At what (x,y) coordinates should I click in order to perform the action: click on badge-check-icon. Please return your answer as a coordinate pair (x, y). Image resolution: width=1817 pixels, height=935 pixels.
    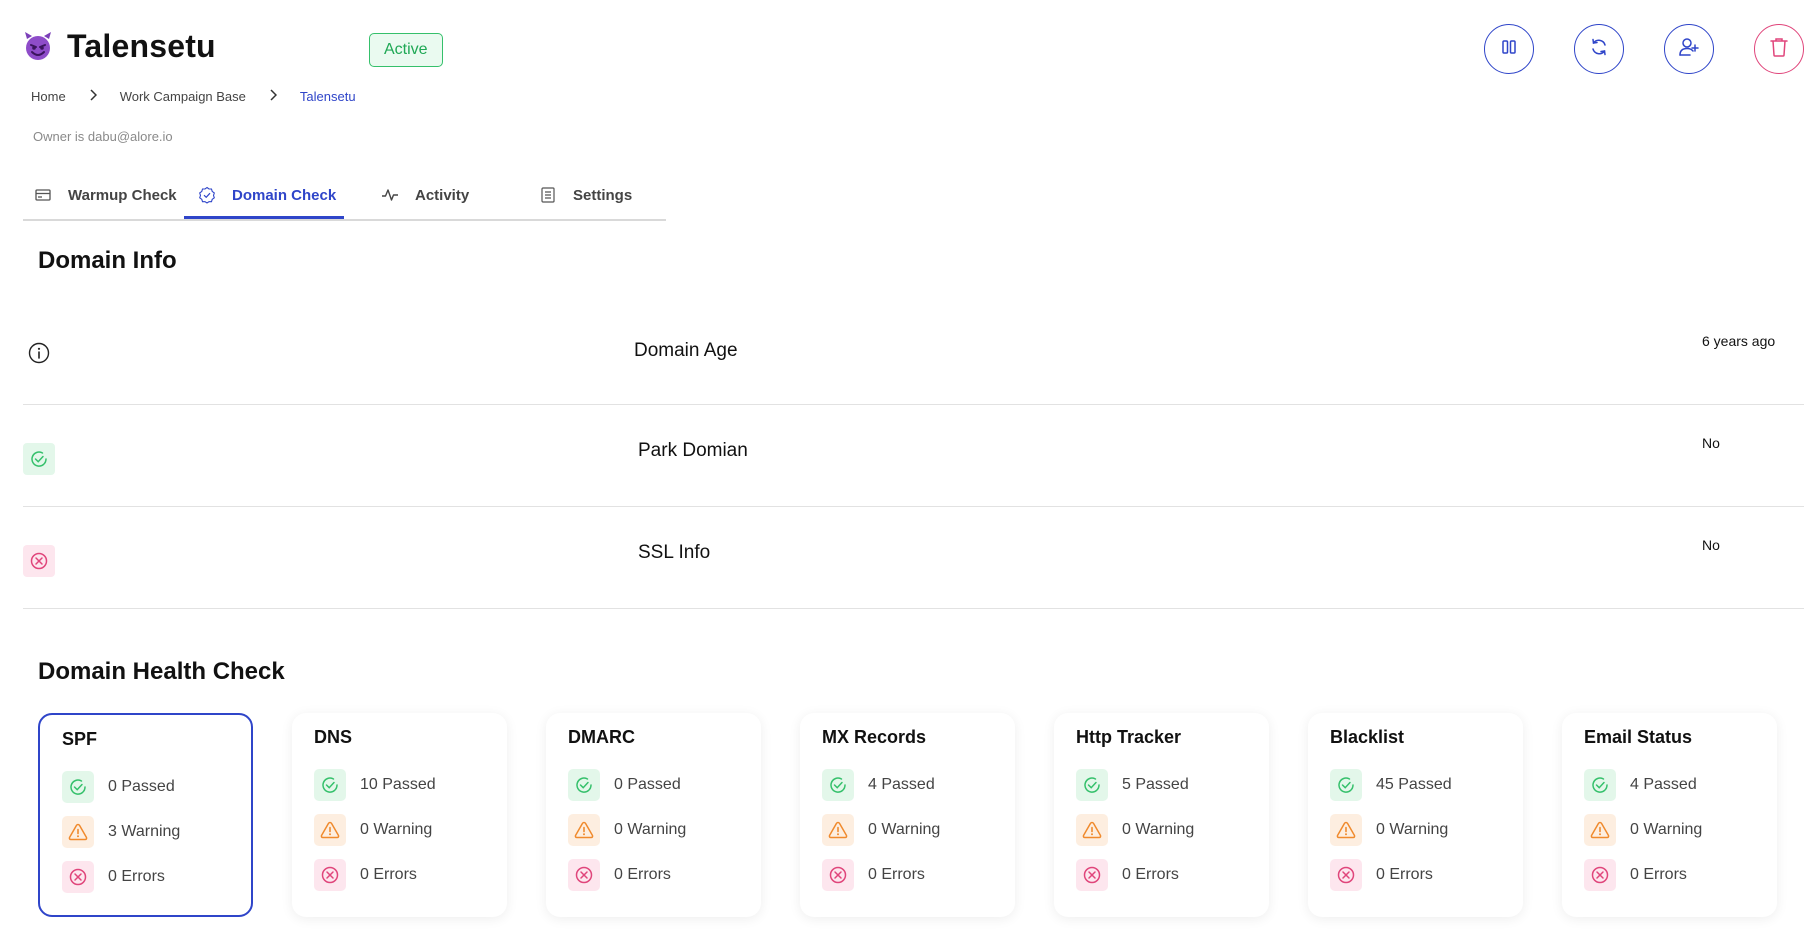
    Looking at the image, I should click on (207, 195).